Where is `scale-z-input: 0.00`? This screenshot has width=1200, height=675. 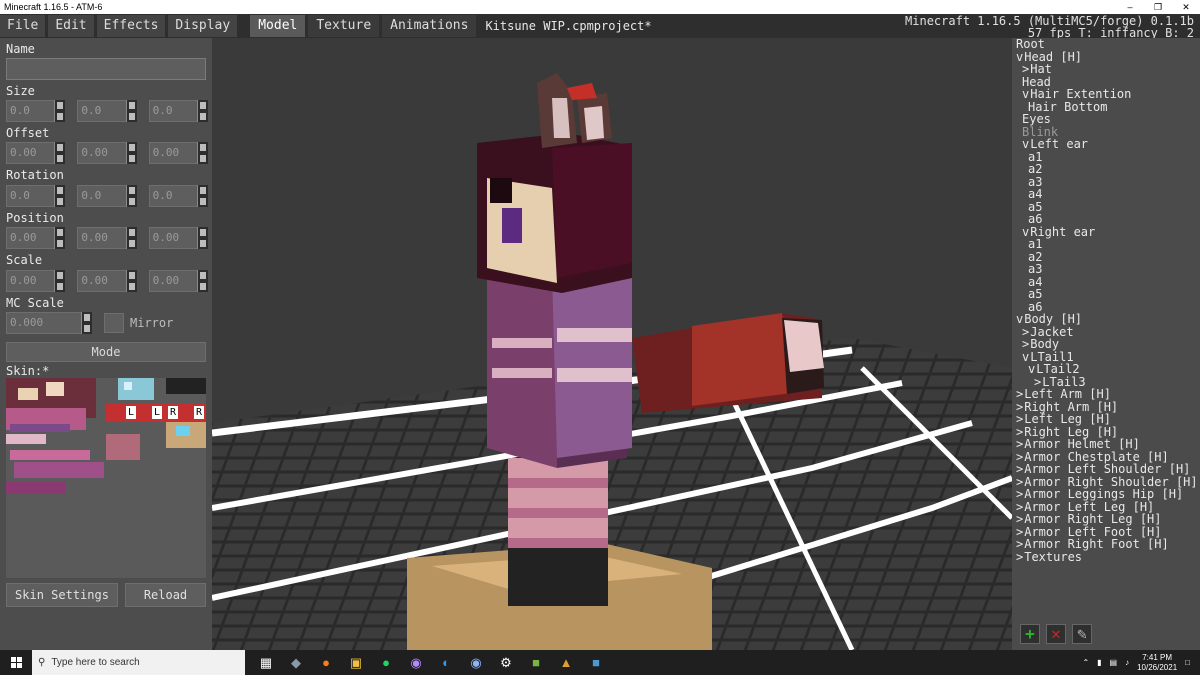
scale-z-input: 0.00 is located at coordinates (178, 281).